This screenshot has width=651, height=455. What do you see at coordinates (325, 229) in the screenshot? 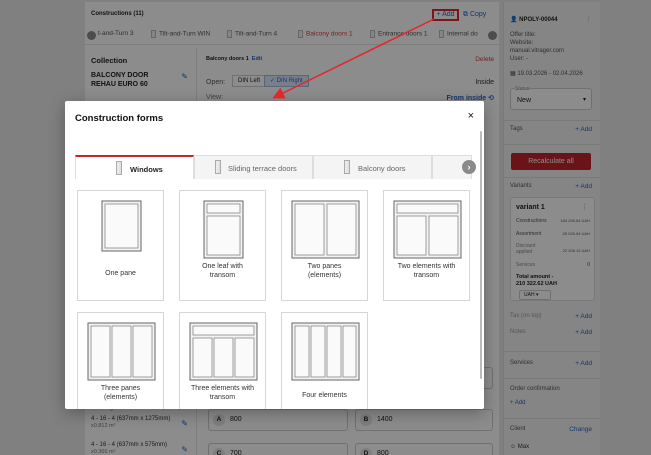
I see `two-panes-icon` at bounding box center [325, 229].